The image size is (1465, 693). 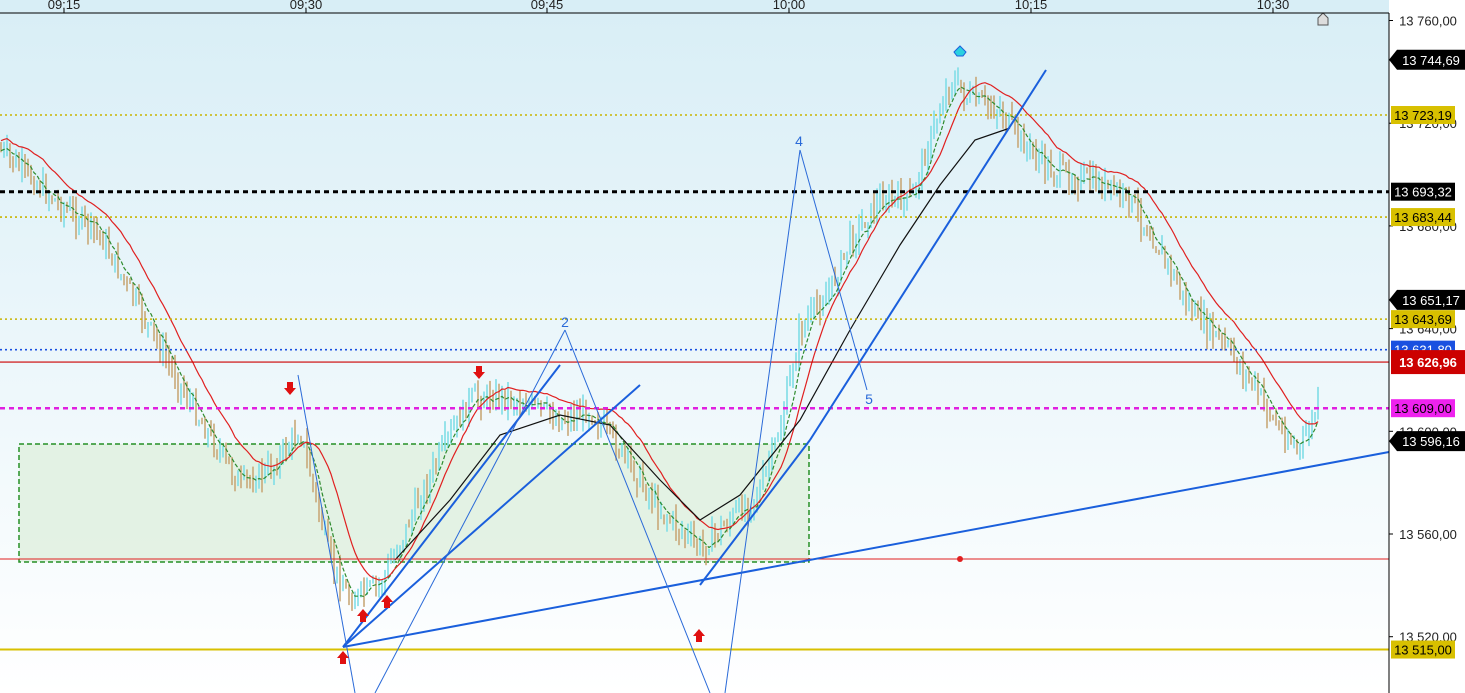 I want to click on wave-label: 4, so click(x=799, y=141).